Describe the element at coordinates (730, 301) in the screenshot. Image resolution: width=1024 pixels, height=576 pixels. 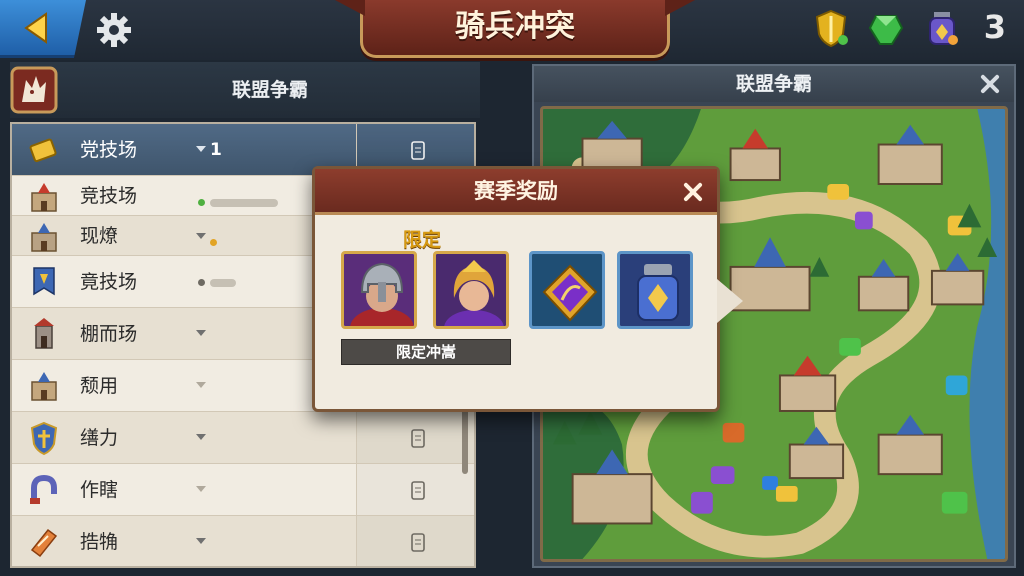
I see `popup-pointer` at that location.